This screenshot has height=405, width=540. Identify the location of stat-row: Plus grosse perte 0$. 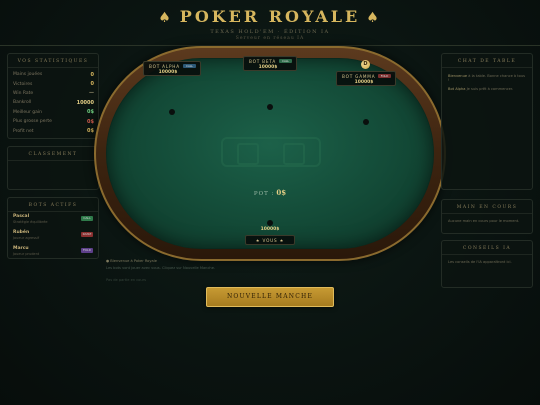
(53, 121).